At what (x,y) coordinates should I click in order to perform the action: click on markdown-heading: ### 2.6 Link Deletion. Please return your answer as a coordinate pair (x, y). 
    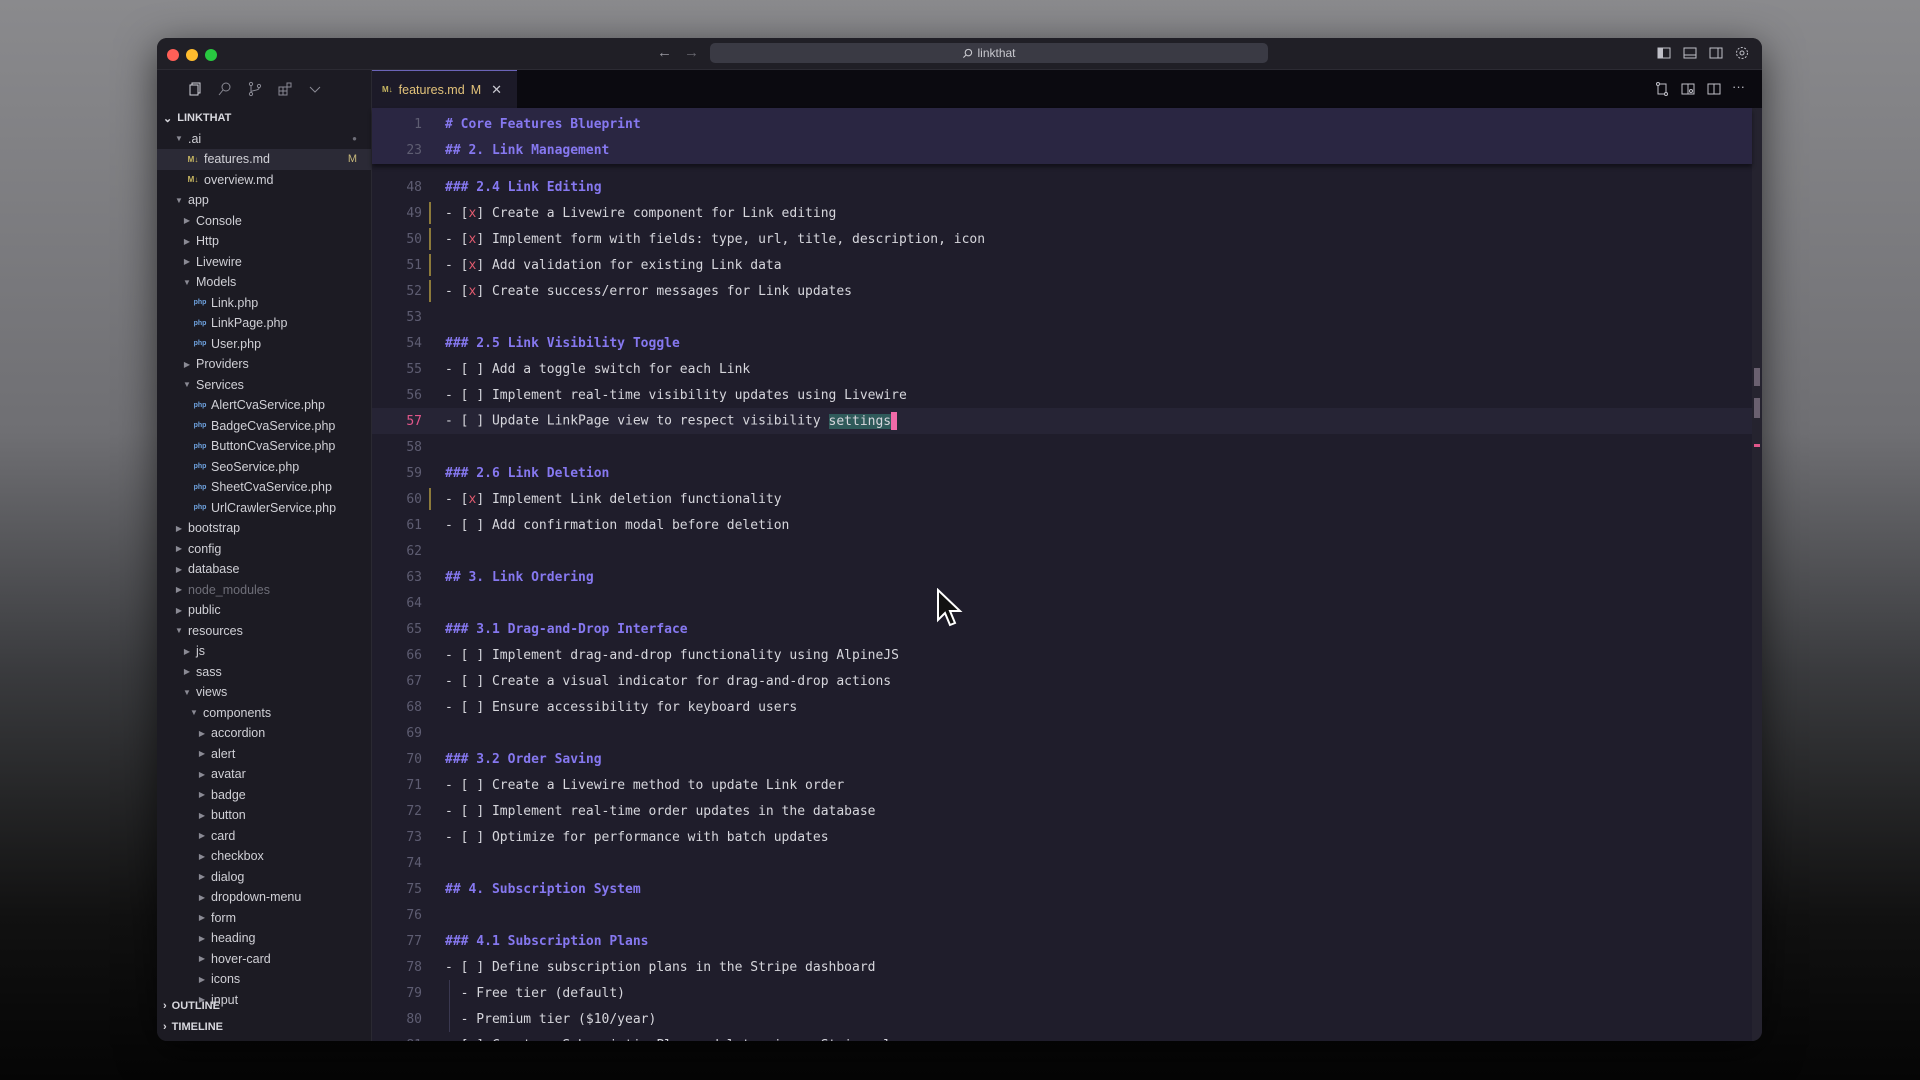
    Looking at the image, I should click on (527, 473).